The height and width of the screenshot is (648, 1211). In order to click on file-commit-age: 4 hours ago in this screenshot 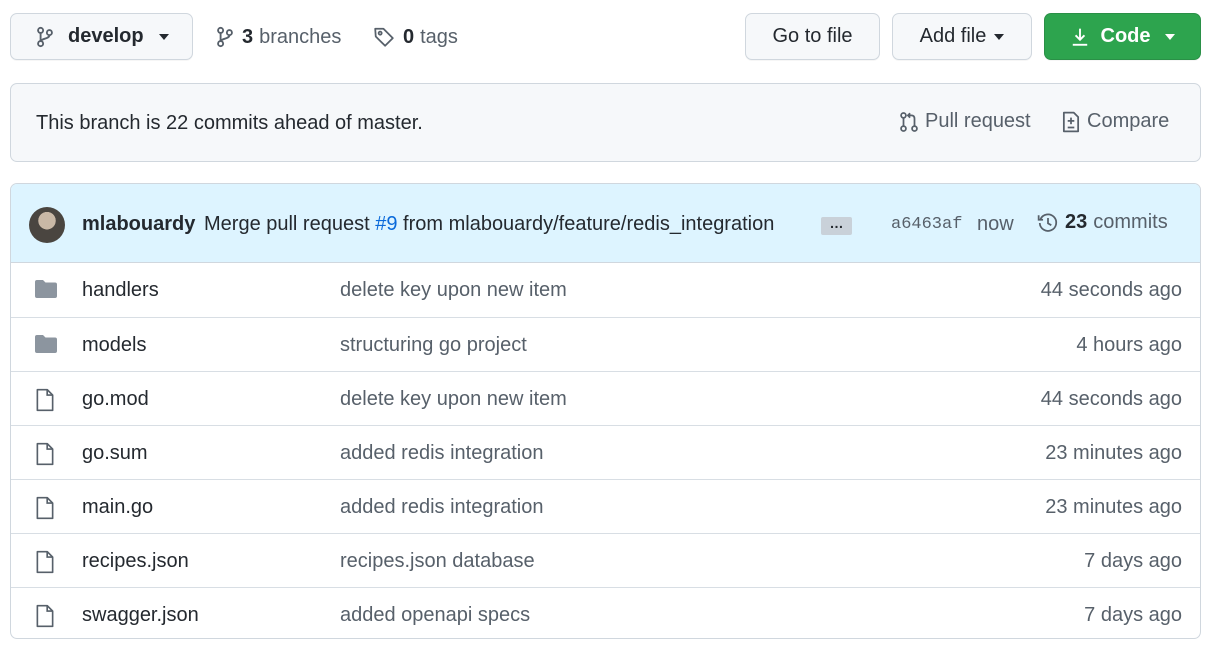, I will do `click(1129, 345)`.